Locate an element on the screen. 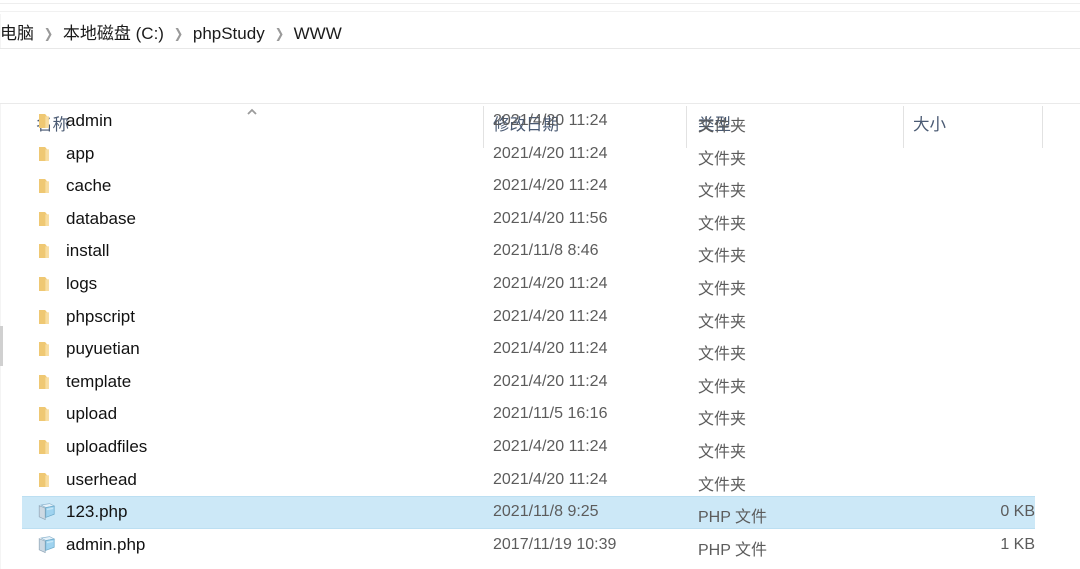  file-row: admin.php 2017/11/19 10:39 PHP 文件 1 KB is located at coordinates (540, 545).